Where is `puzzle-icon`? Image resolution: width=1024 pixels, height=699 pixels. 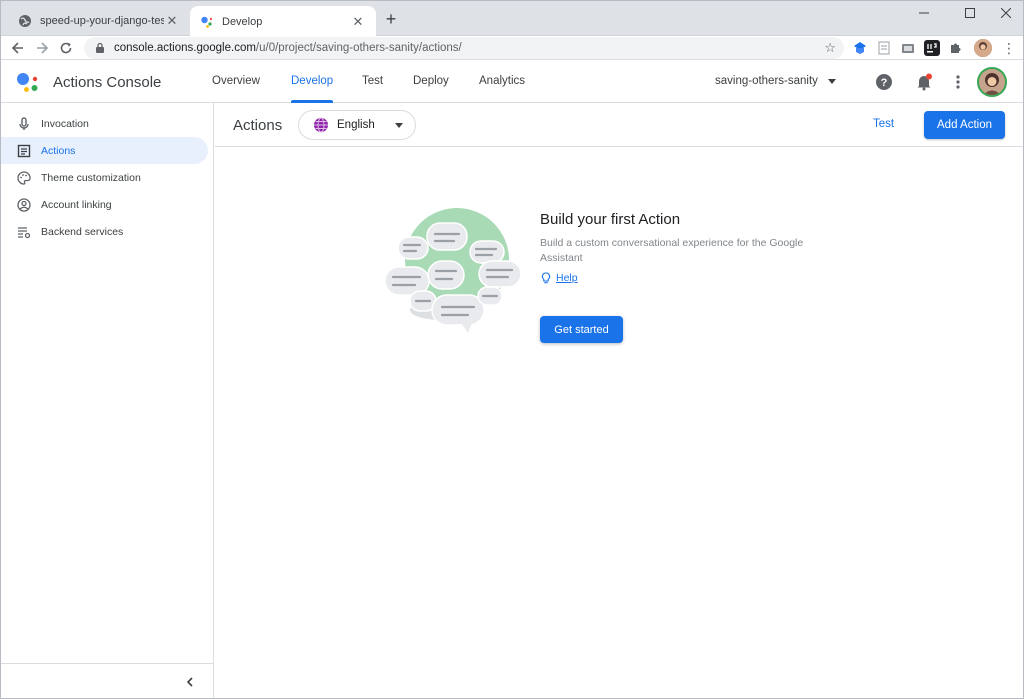 puzzle-icon is located at coordinates (956, 48).